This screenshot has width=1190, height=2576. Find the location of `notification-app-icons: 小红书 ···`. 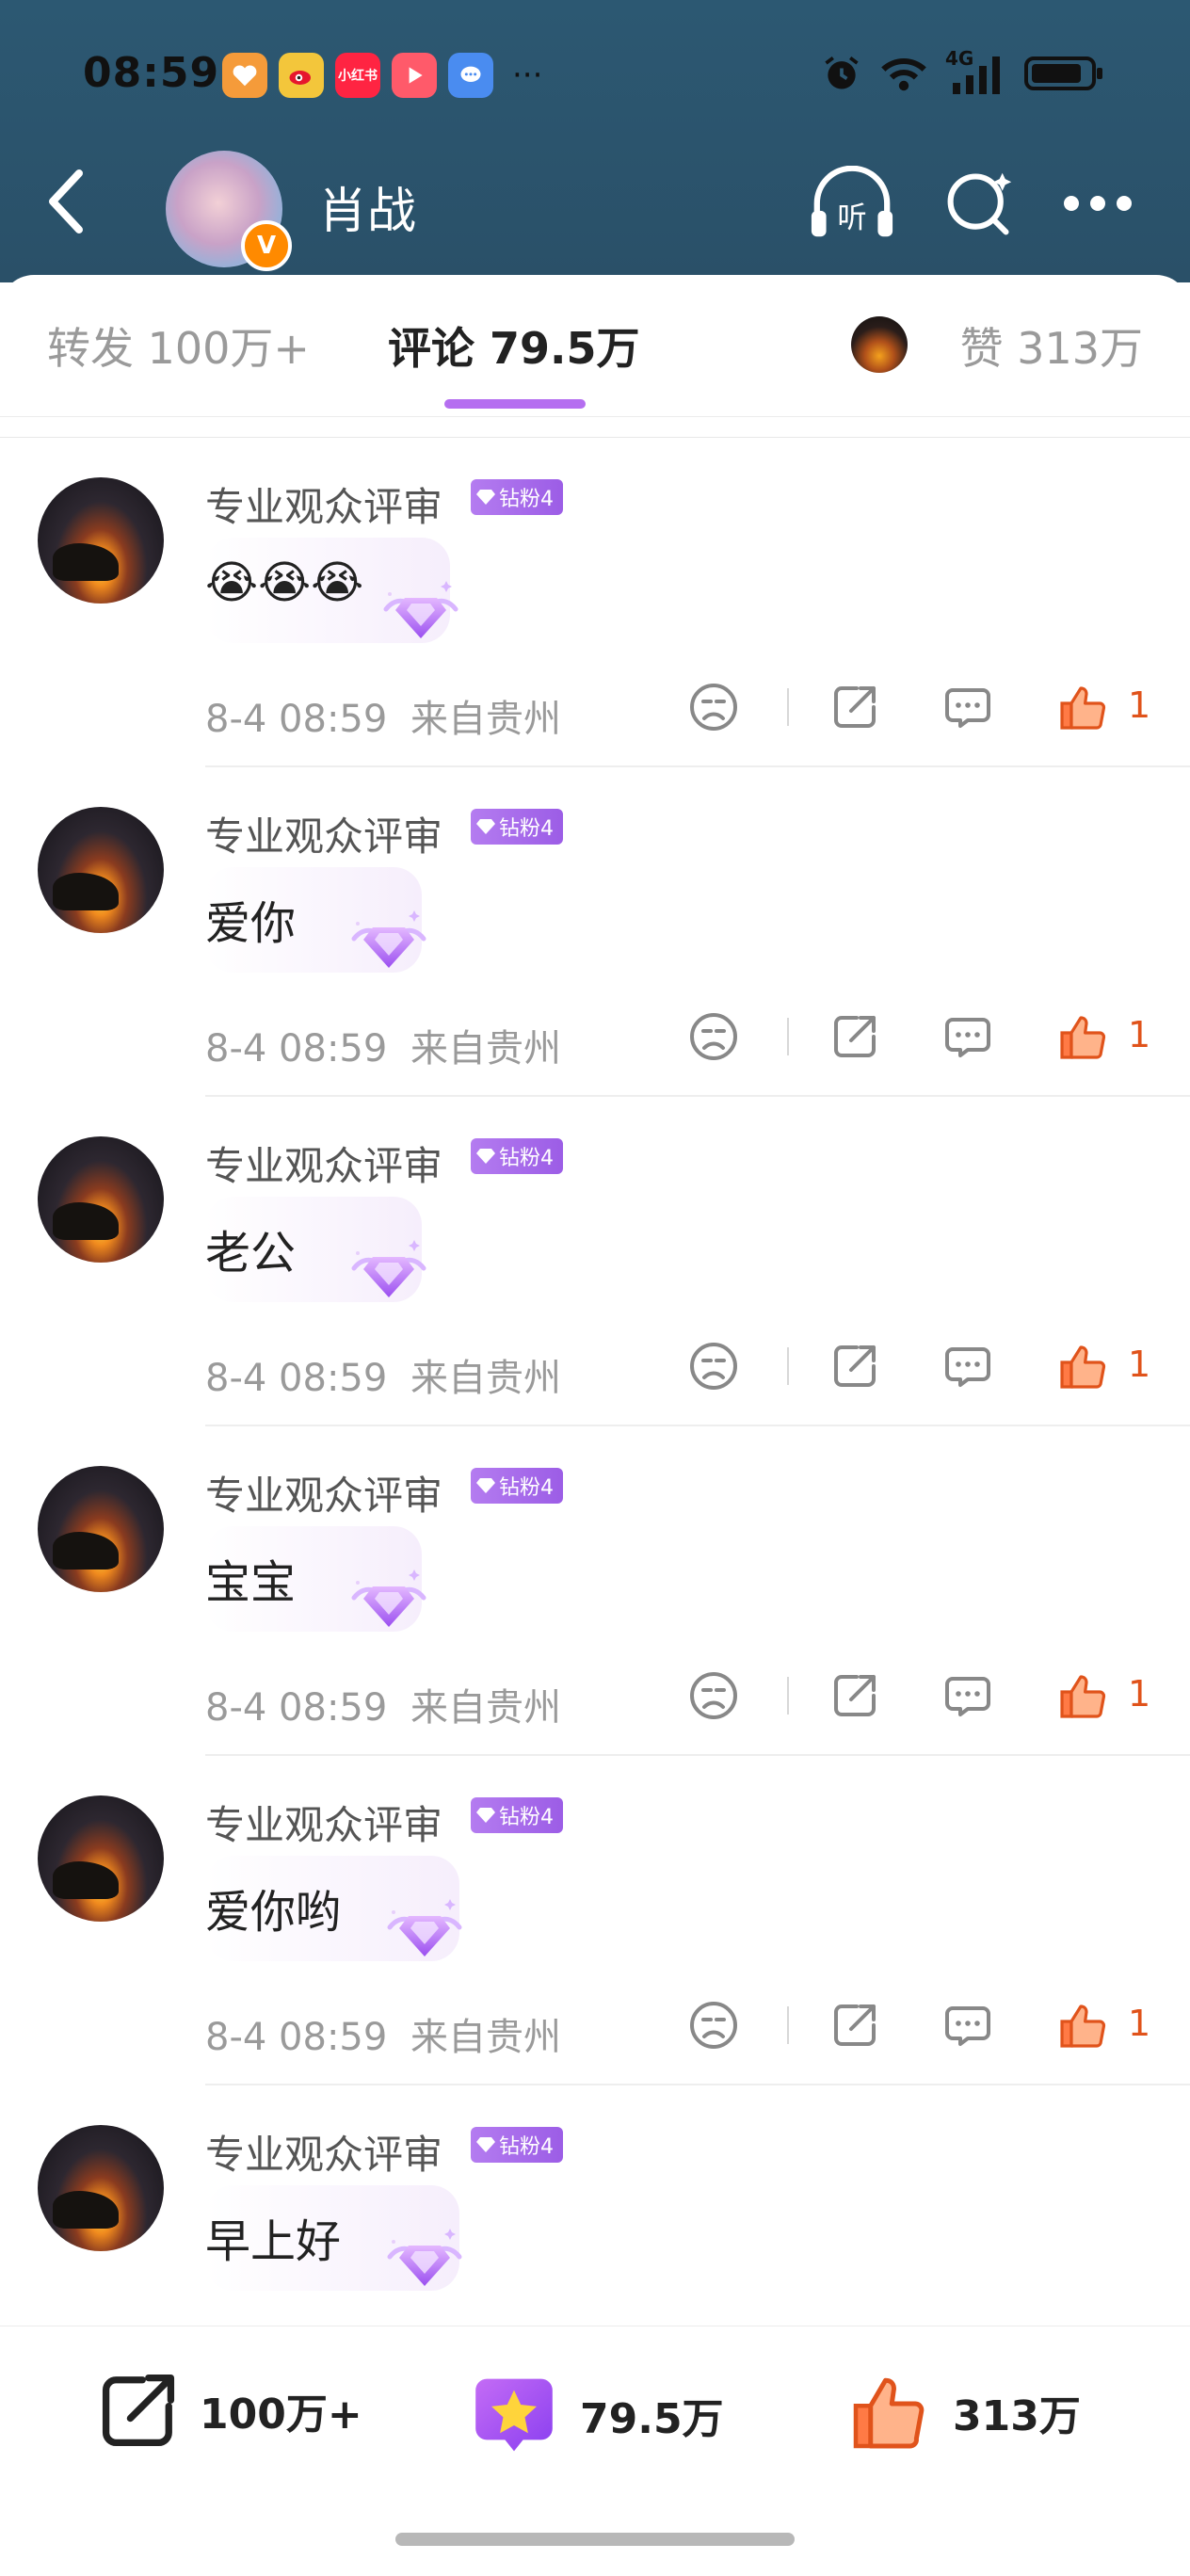

notification-app-icons: 小红书 ··· is located at coordinates (382, 75).